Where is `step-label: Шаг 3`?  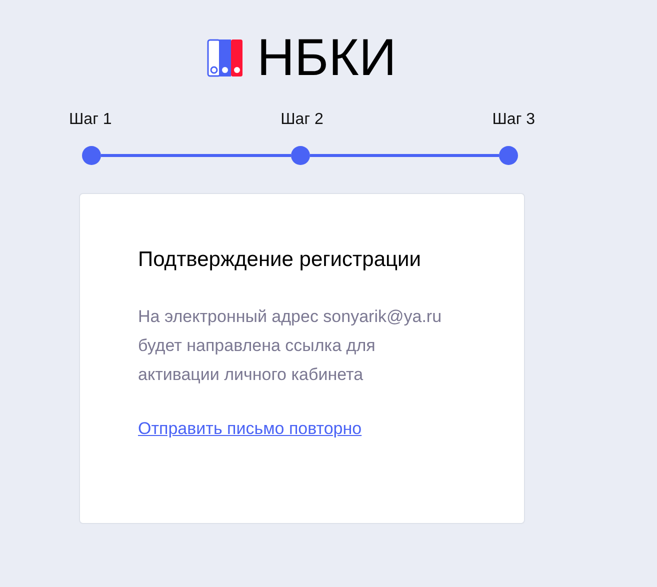 step-label: Шаг 3 is located at coordinates (513, 120).